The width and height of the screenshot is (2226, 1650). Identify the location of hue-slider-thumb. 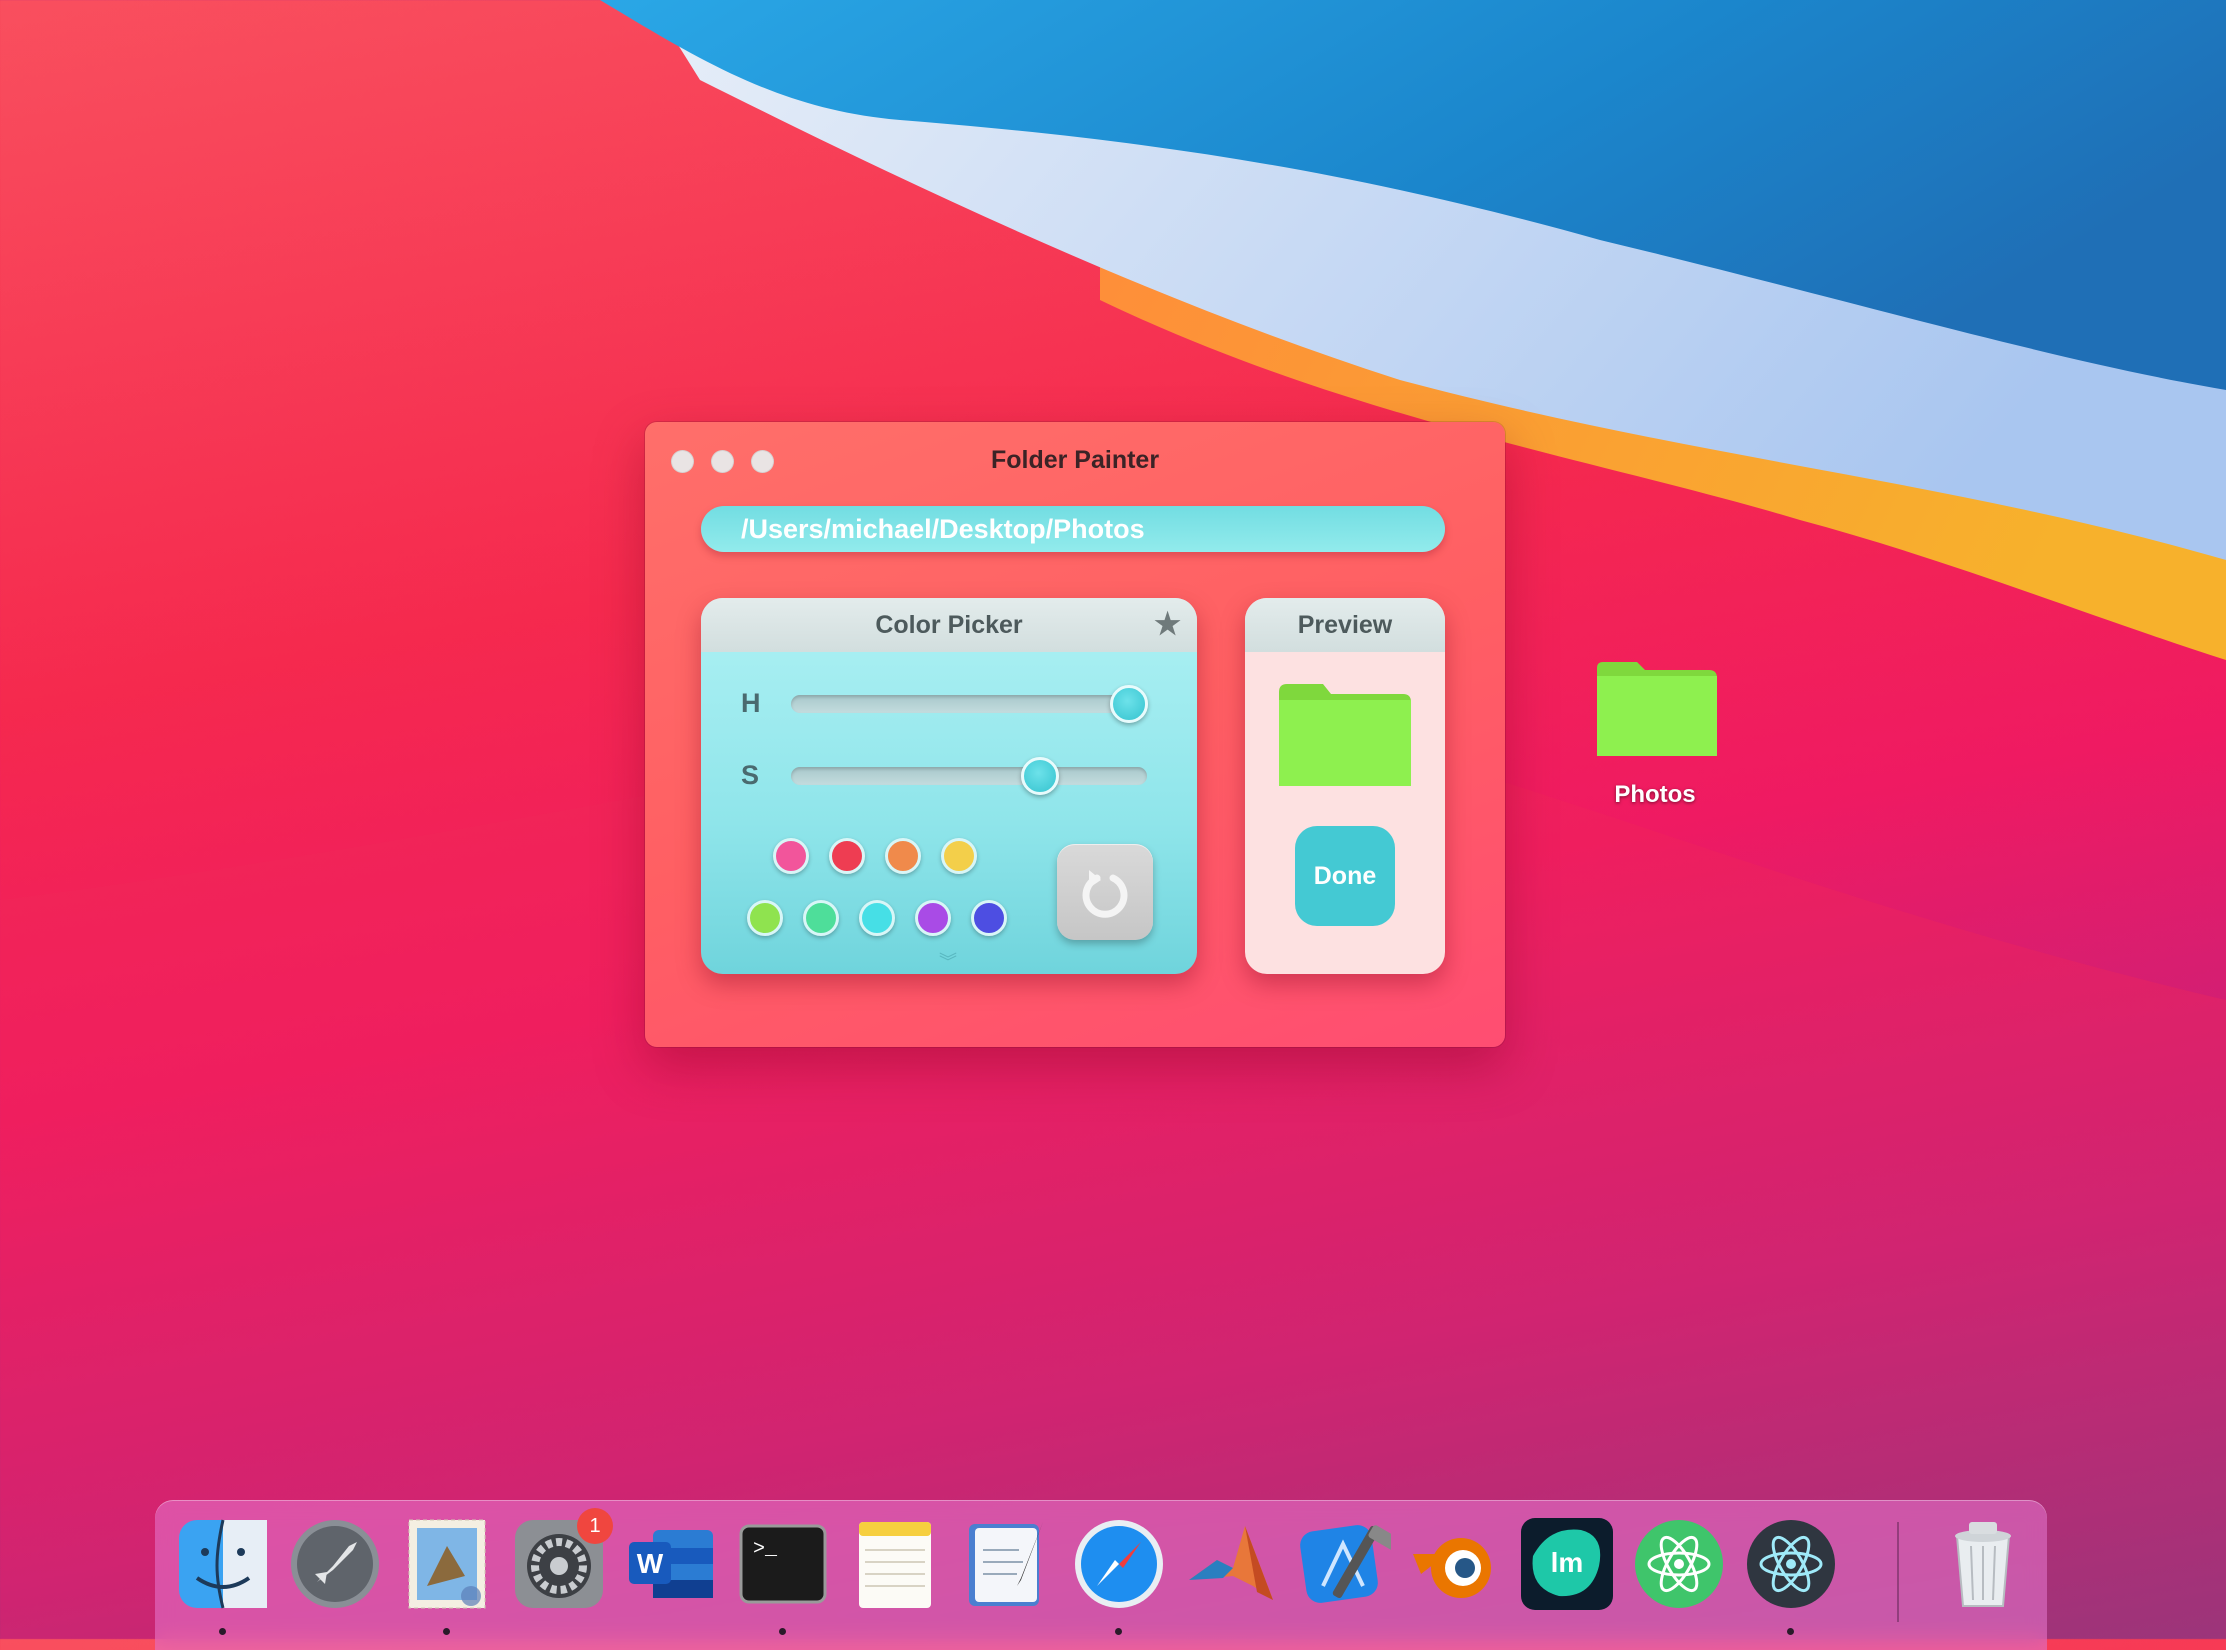
(1129, 704).